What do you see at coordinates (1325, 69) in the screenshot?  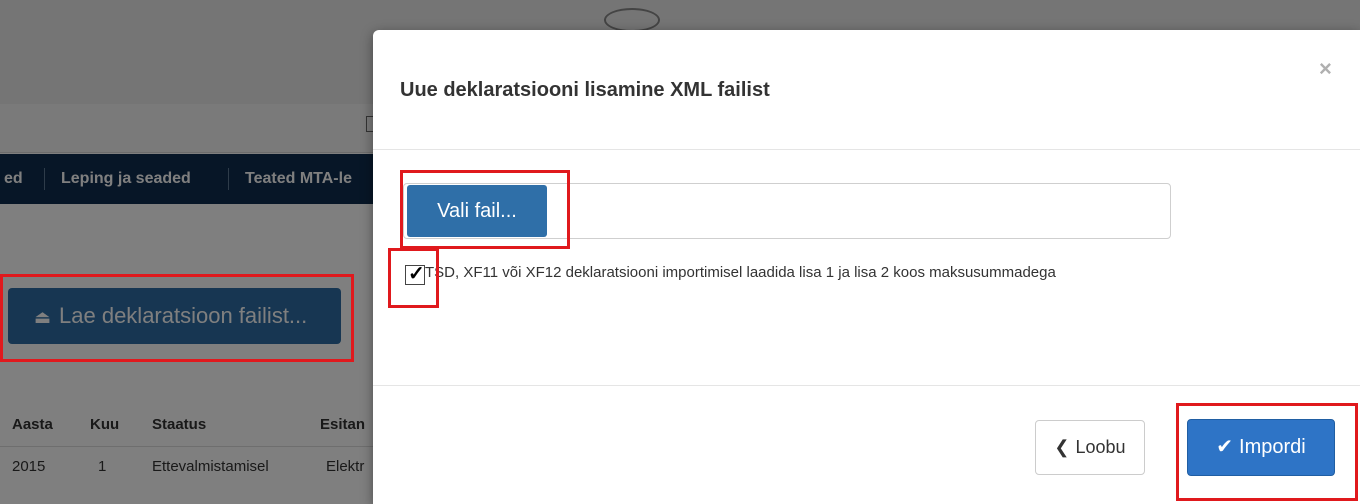 I see `close-icon: ×` at bounding box center [1325, 69].